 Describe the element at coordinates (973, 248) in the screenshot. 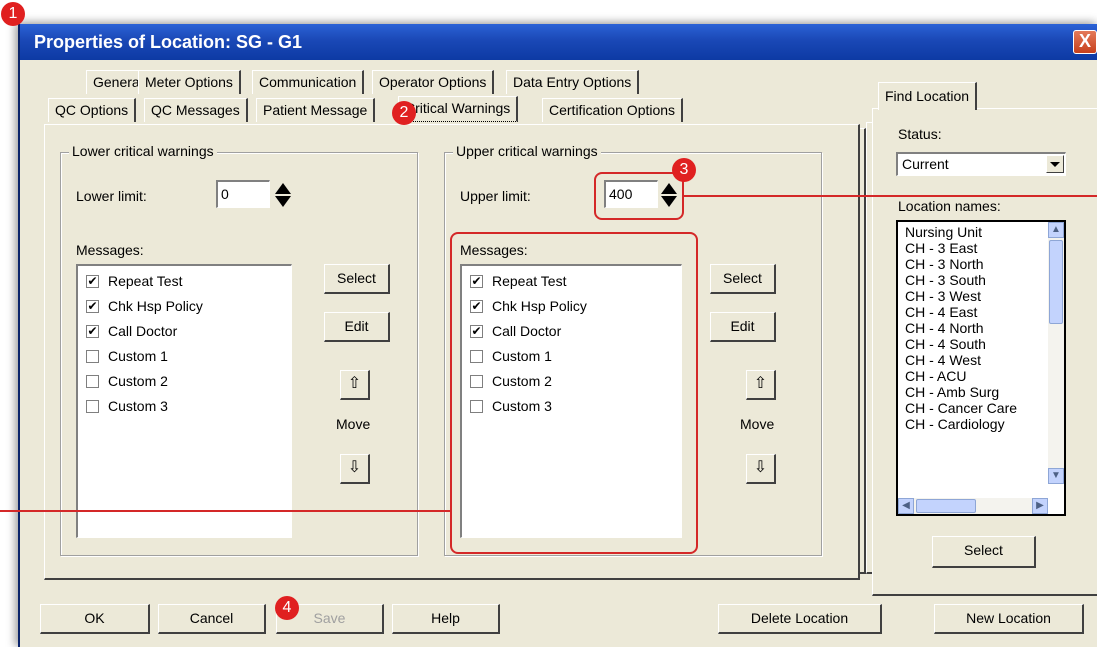

I see `location-list-item: CH - 3 East` at that location.